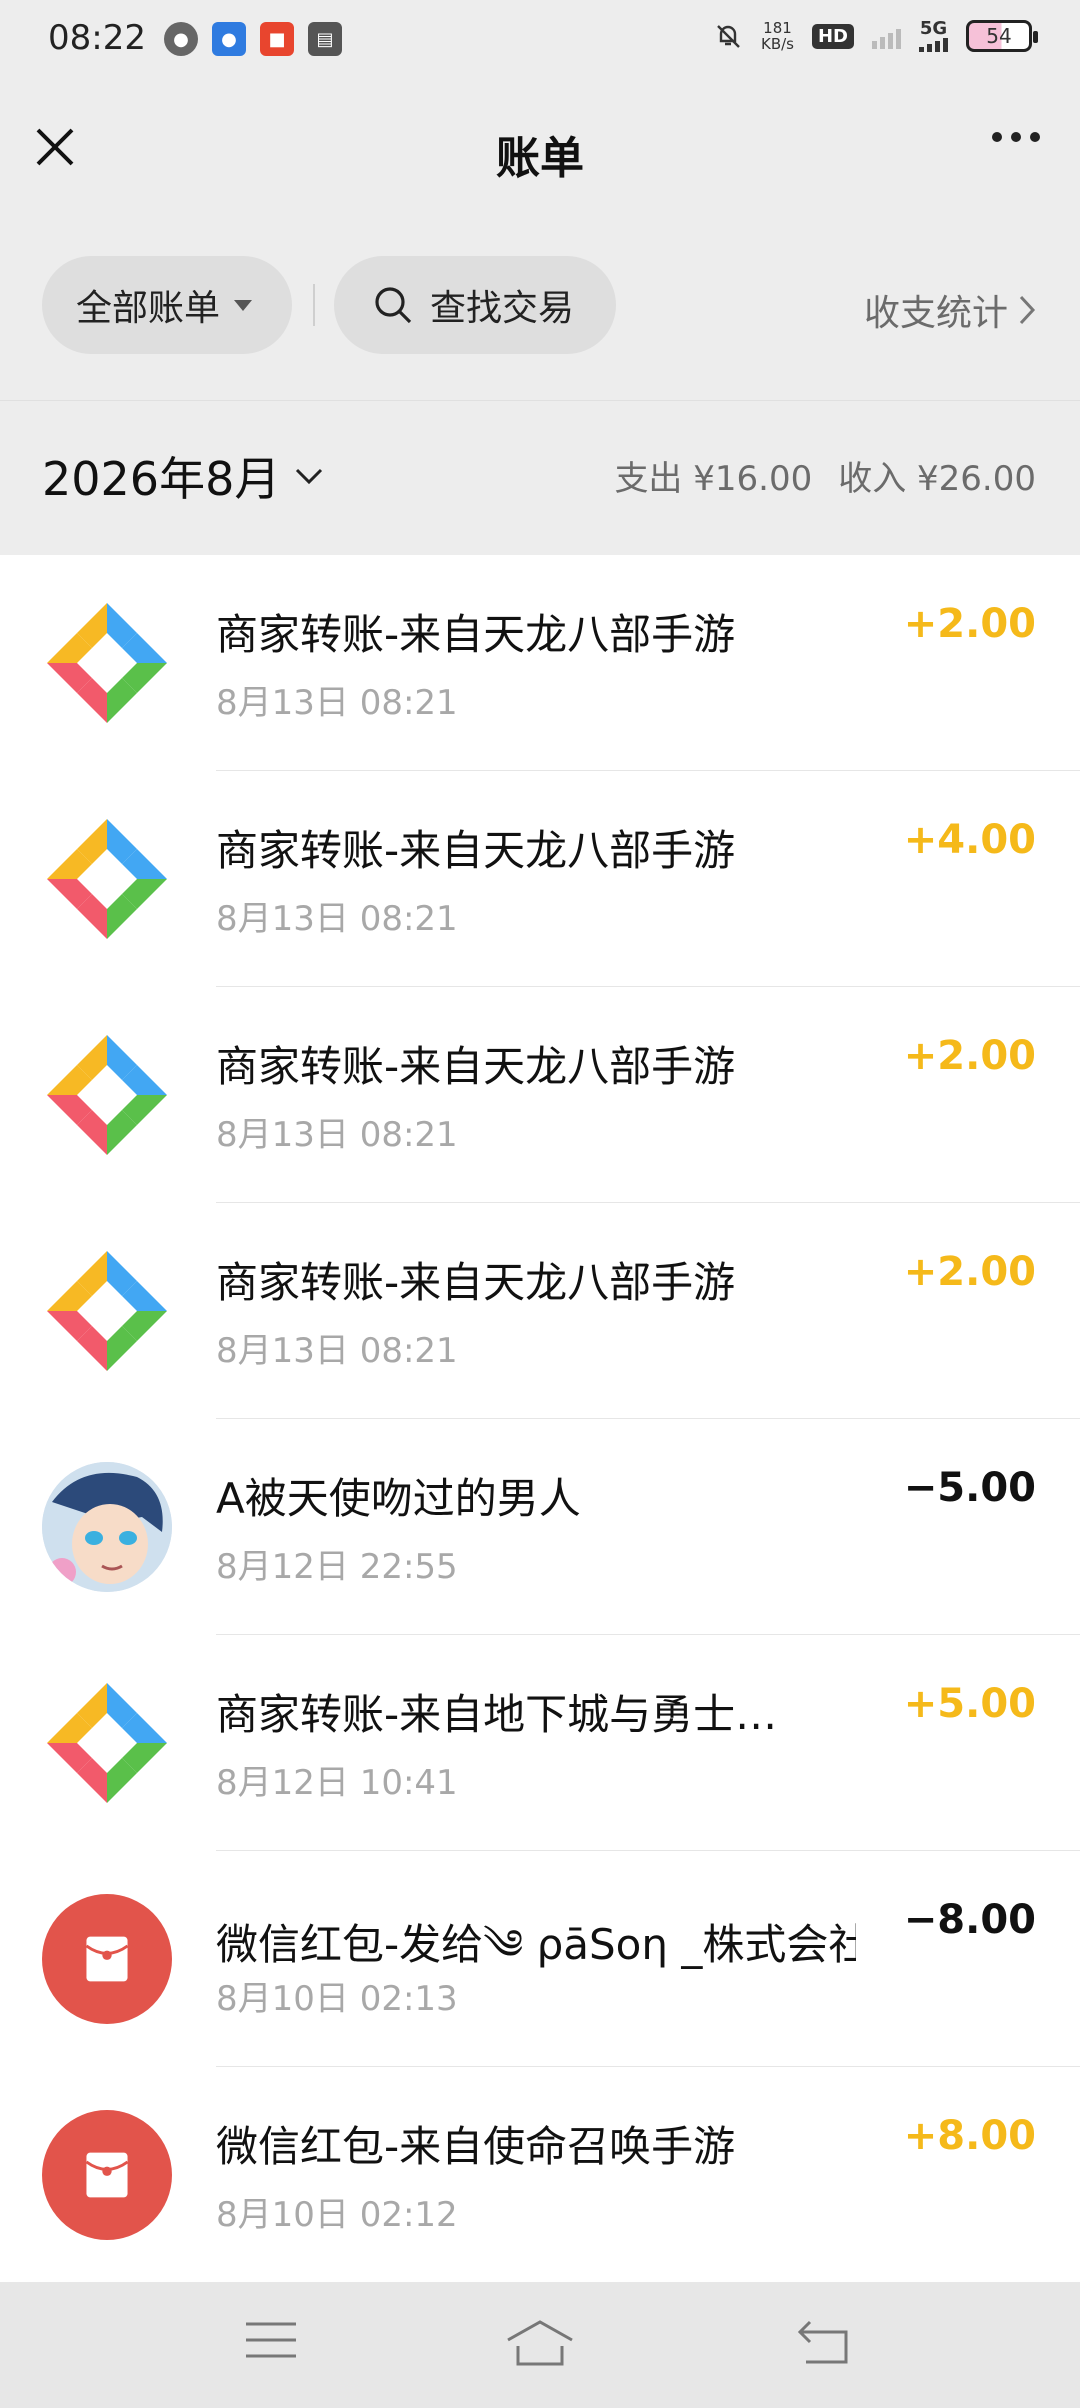 The width and height of the screenshot is (1080, 2408). I want to click on transaction-row: 微信红包-来自使命召唤手游 8月10日 02:12 +8.00, so click(540, 2174).